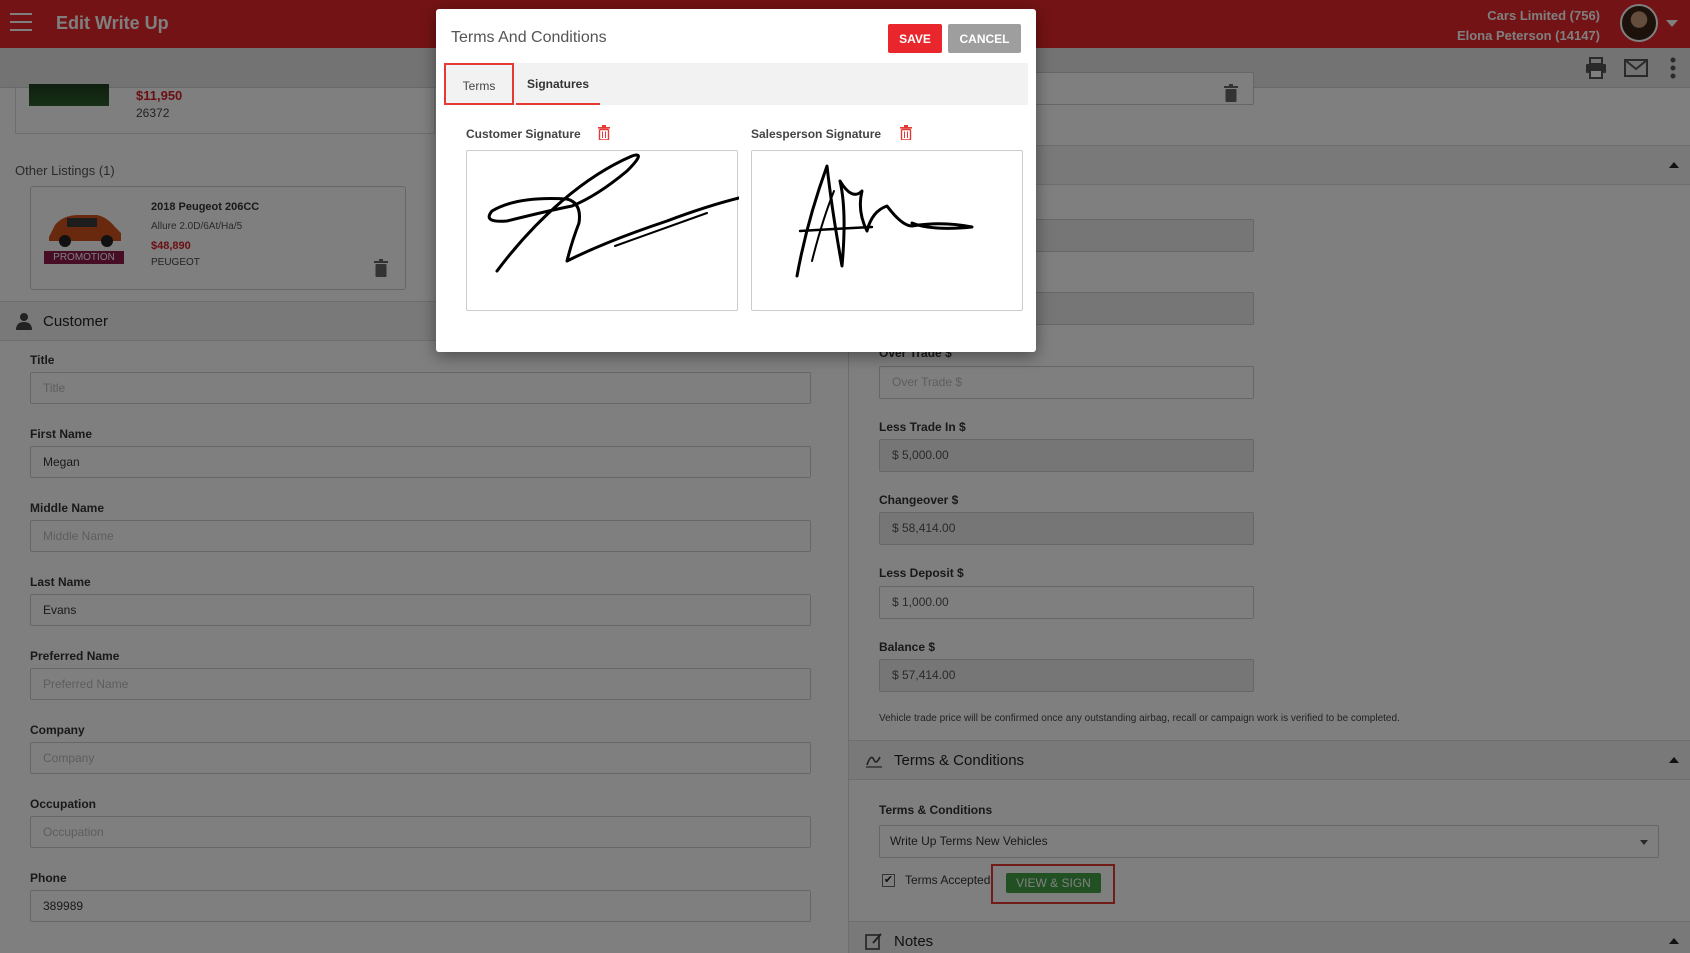  I want to click on salesperson-signature-pad, so click(887, 230).